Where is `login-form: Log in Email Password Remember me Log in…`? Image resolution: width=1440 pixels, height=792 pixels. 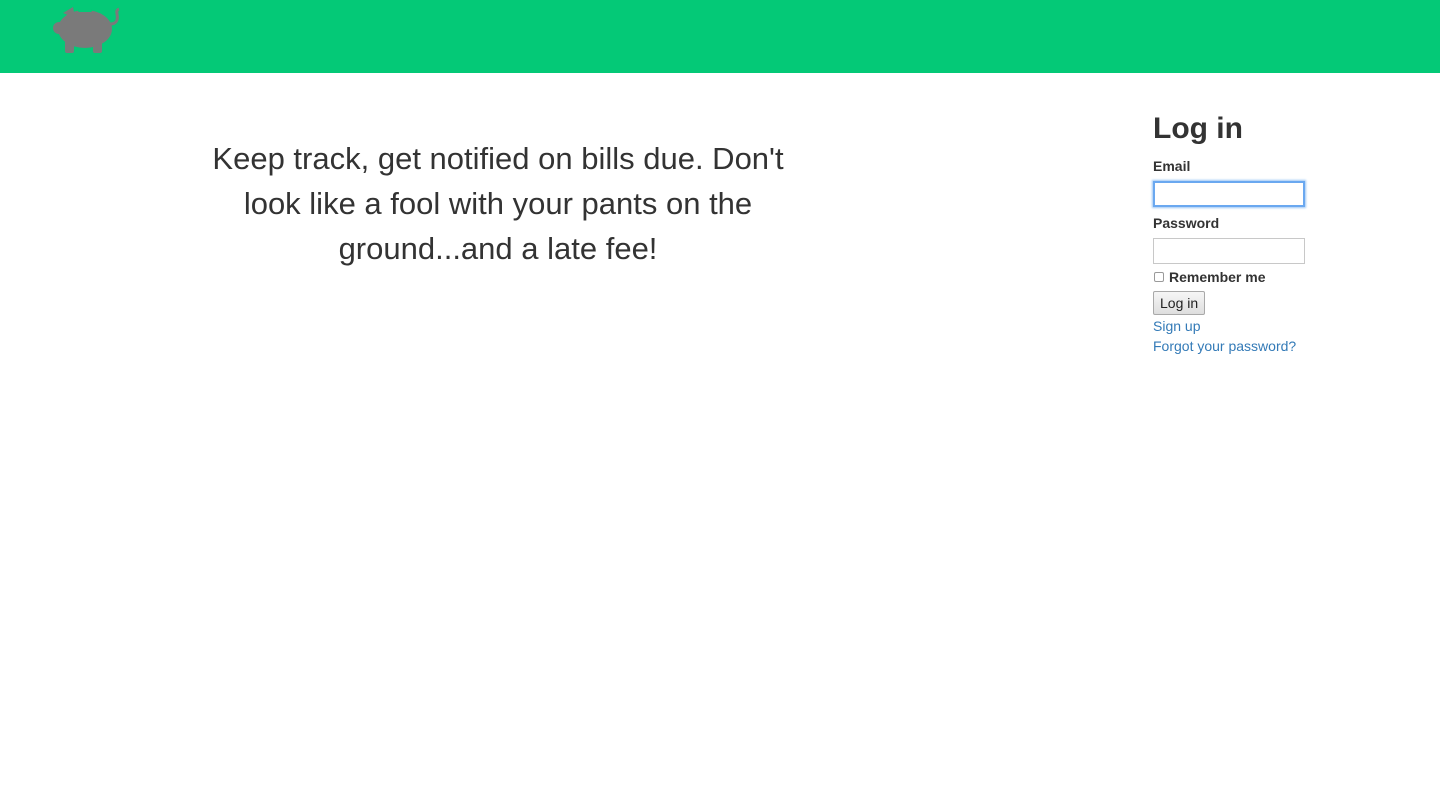 login-form: Log in Email Password Remember me Log in… is located at coordinates (1273, 232).